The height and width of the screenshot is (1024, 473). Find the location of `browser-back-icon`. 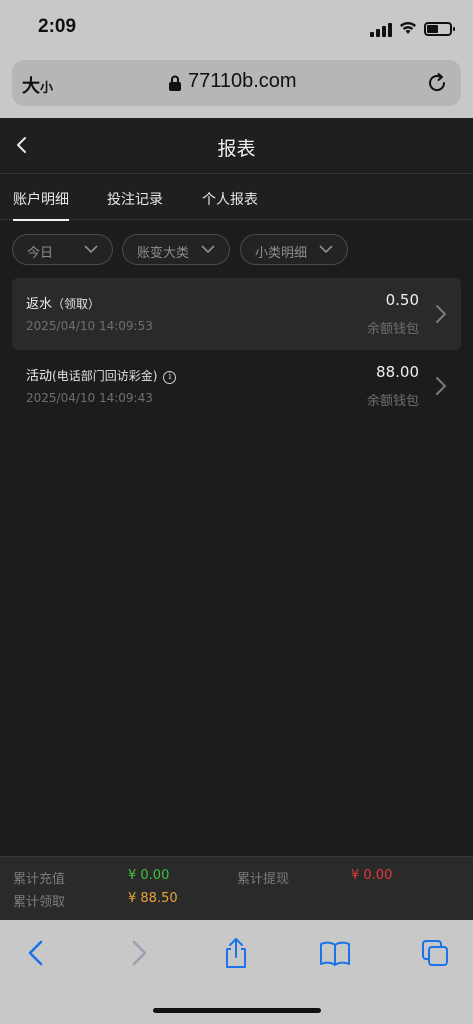

browser-back-icon is located at coordinates (37, 953).